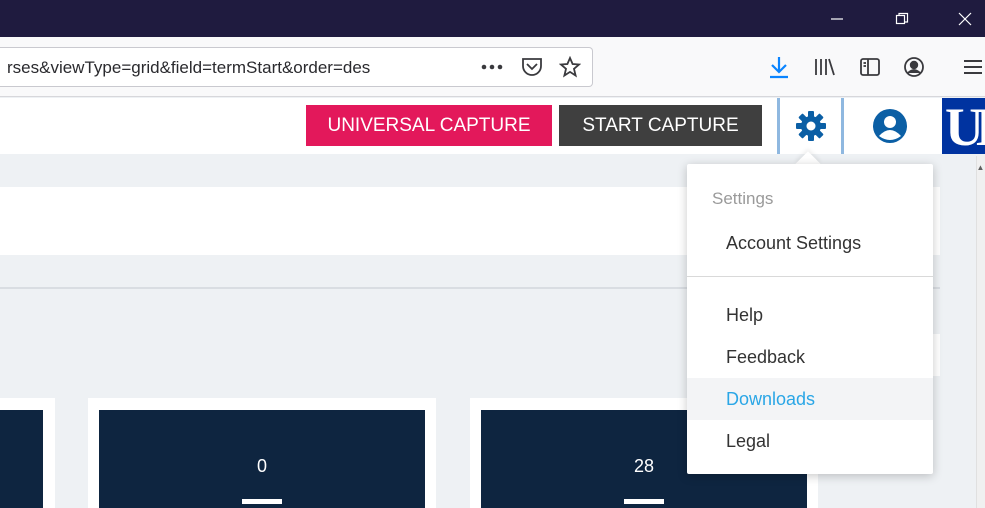 This screenshot has height=508, width=985. I want to click on scroll-up-arrow-icon: ▲, so click(980, 169).